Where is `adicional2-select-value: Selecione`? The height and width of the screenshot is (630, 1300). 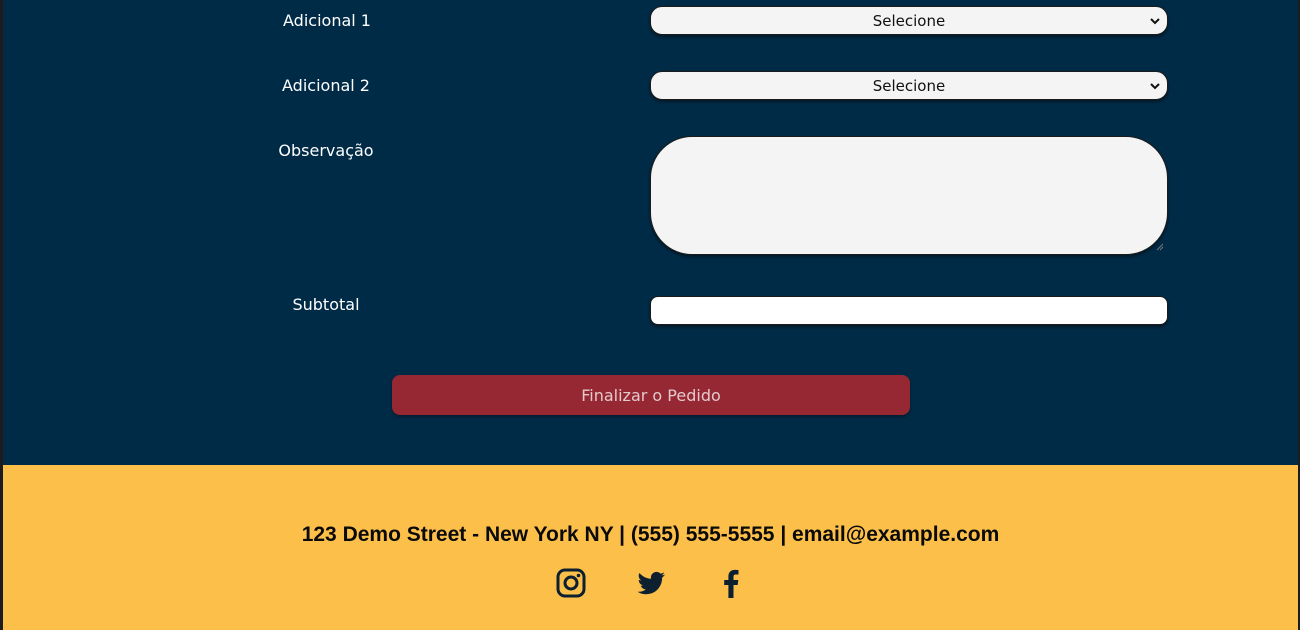 adicional2-select-value: Selecione is located at coordinates (909, 85).